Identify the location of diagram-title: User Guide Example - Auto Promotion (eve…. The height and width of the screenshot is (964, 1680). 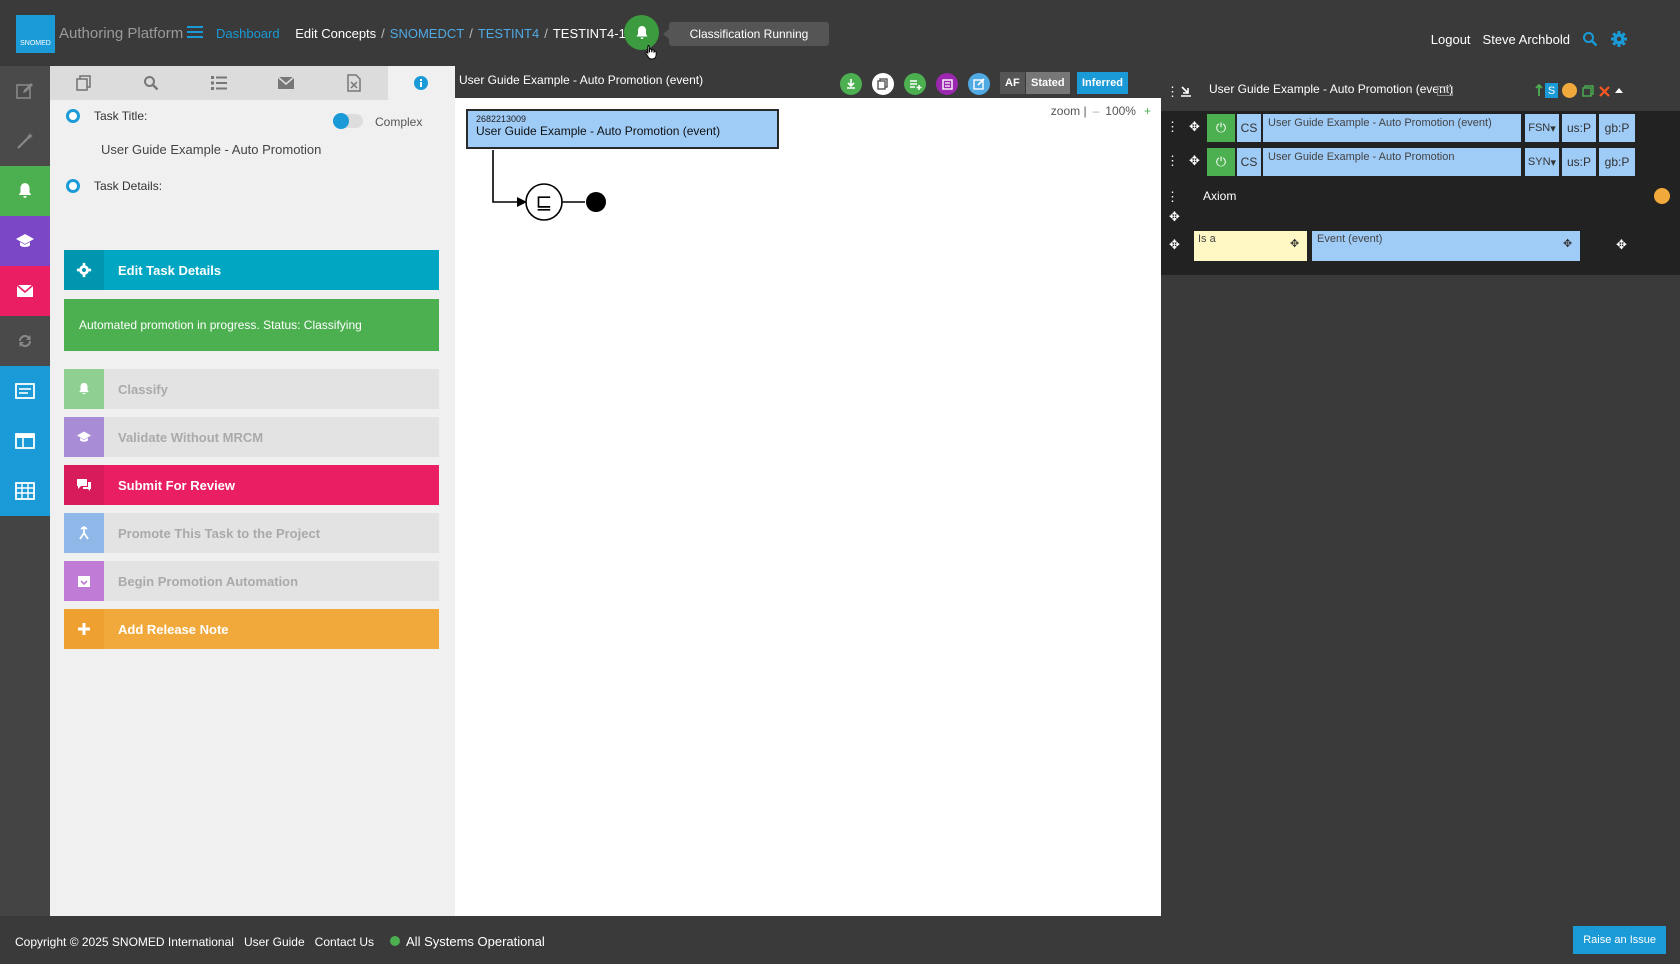
(581, 80).